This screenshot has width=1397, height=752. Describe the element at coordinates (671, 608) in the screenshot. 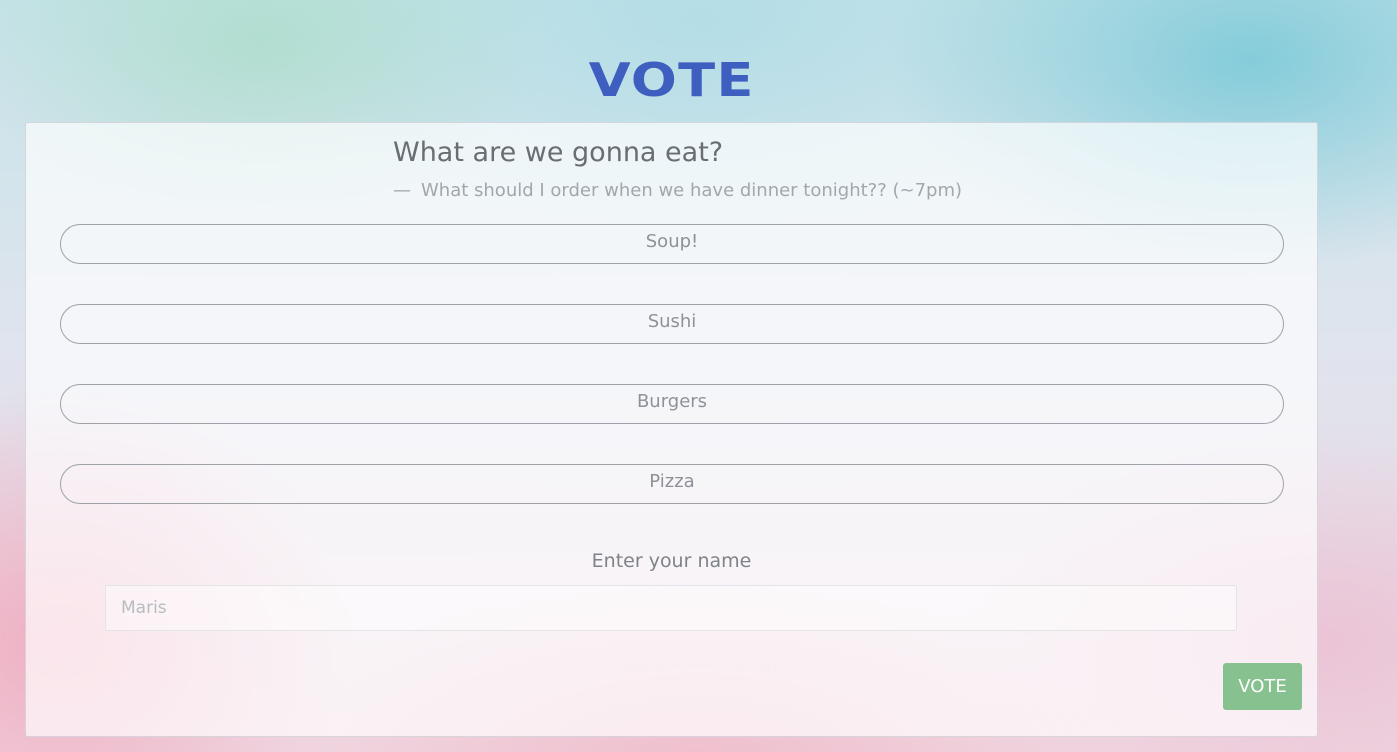

I see `name-input` at that location.